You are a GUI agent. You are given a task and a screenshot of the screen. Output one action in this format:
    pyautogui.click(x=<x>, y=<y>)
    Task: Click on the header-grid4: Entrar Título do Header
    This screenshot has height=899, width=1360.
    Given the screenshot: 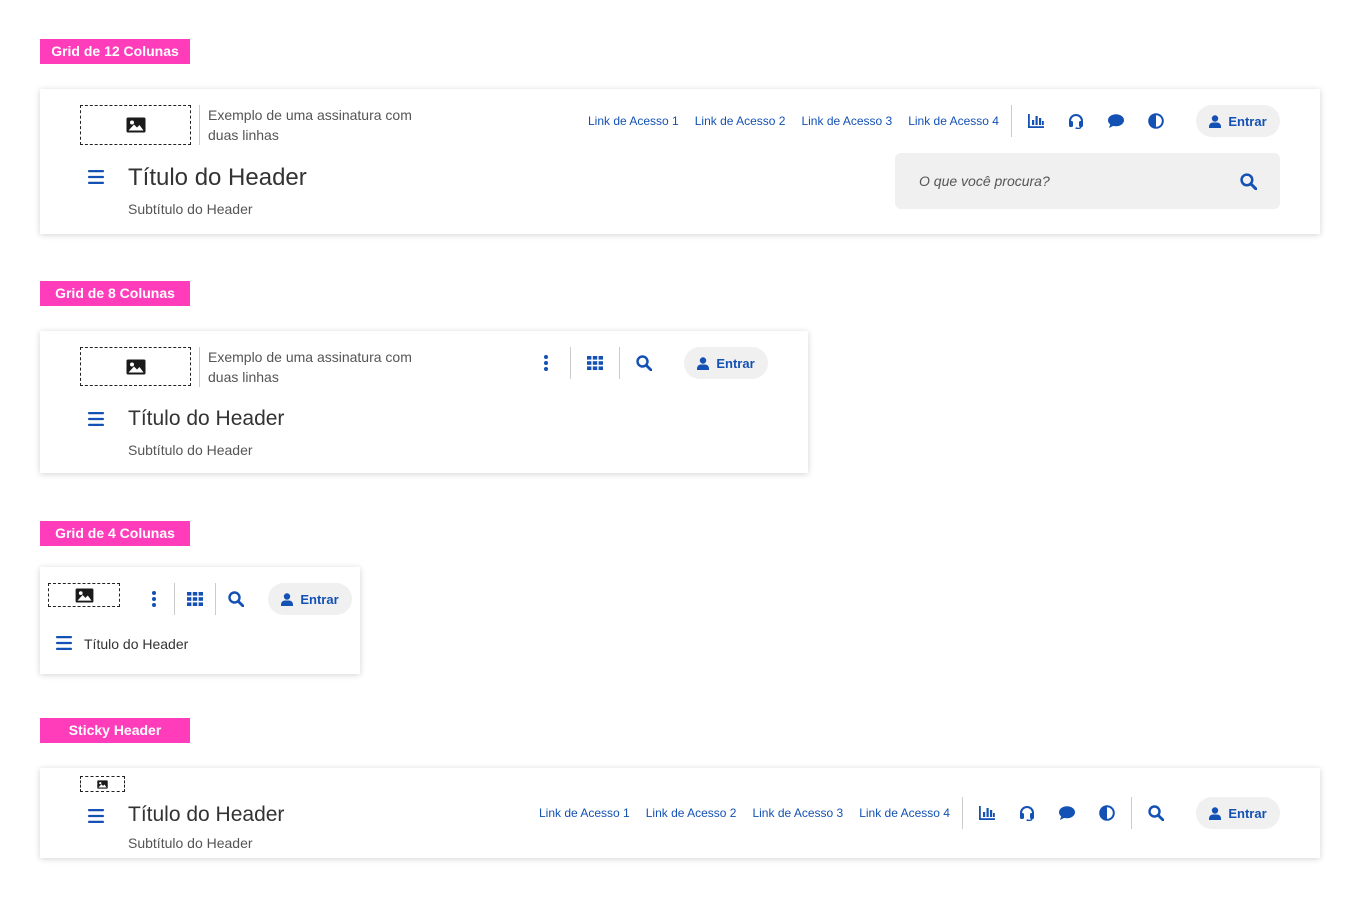 What is the action you would take?
    pyautogui.click(x=200, y=620)
    